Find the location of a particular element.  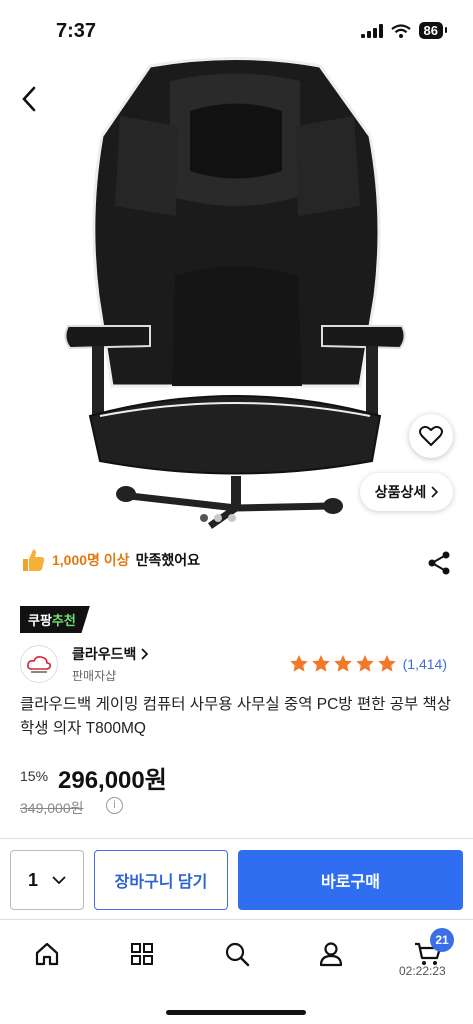

quantity-value: 1 is located at coordinates (32, 879).